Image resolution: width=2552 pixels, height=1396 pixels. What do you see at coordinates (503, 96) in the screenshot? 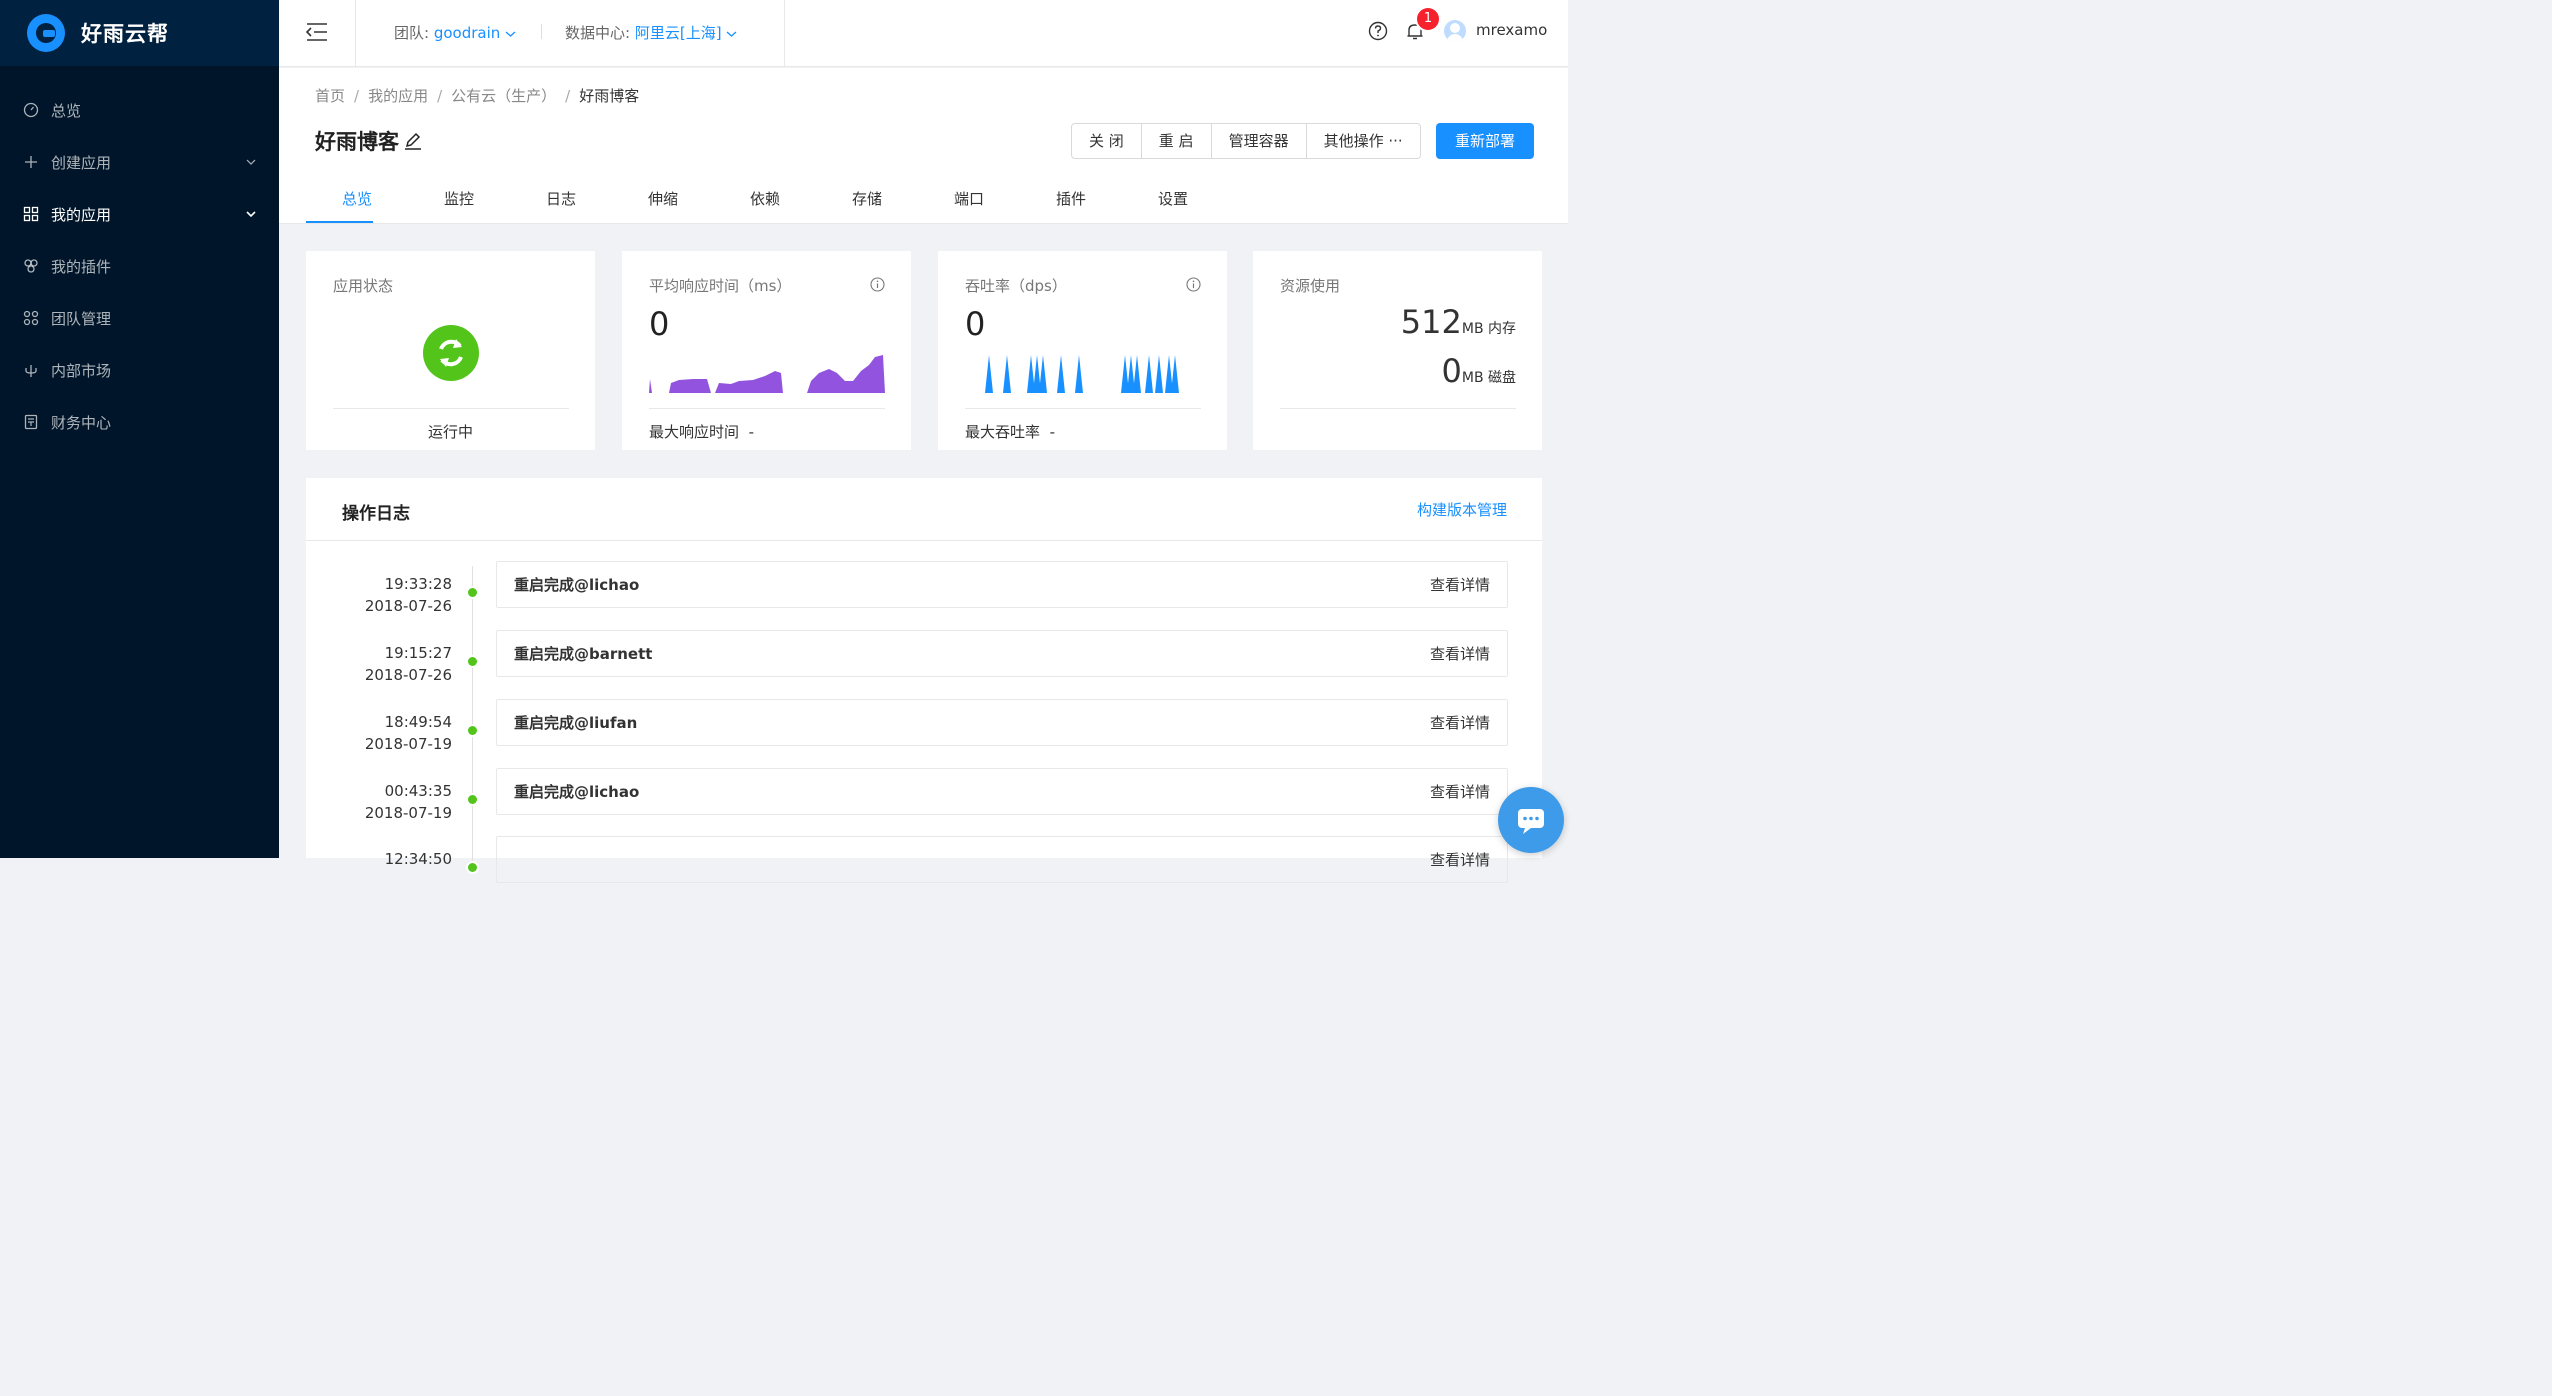
I see `breadcrumb-group: 公有云（生产）` at bounding box center [503, 96].